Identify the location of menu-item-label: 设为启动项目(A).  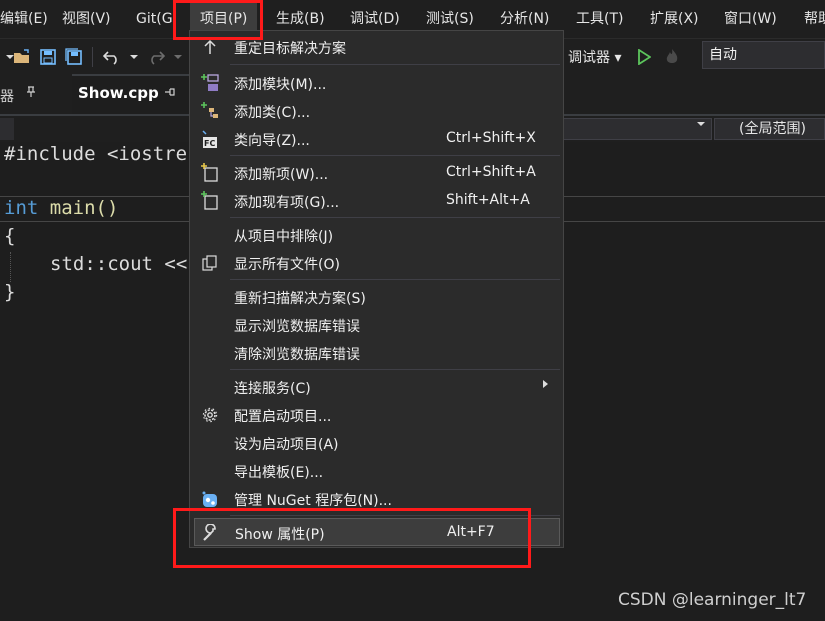
(286, 445).